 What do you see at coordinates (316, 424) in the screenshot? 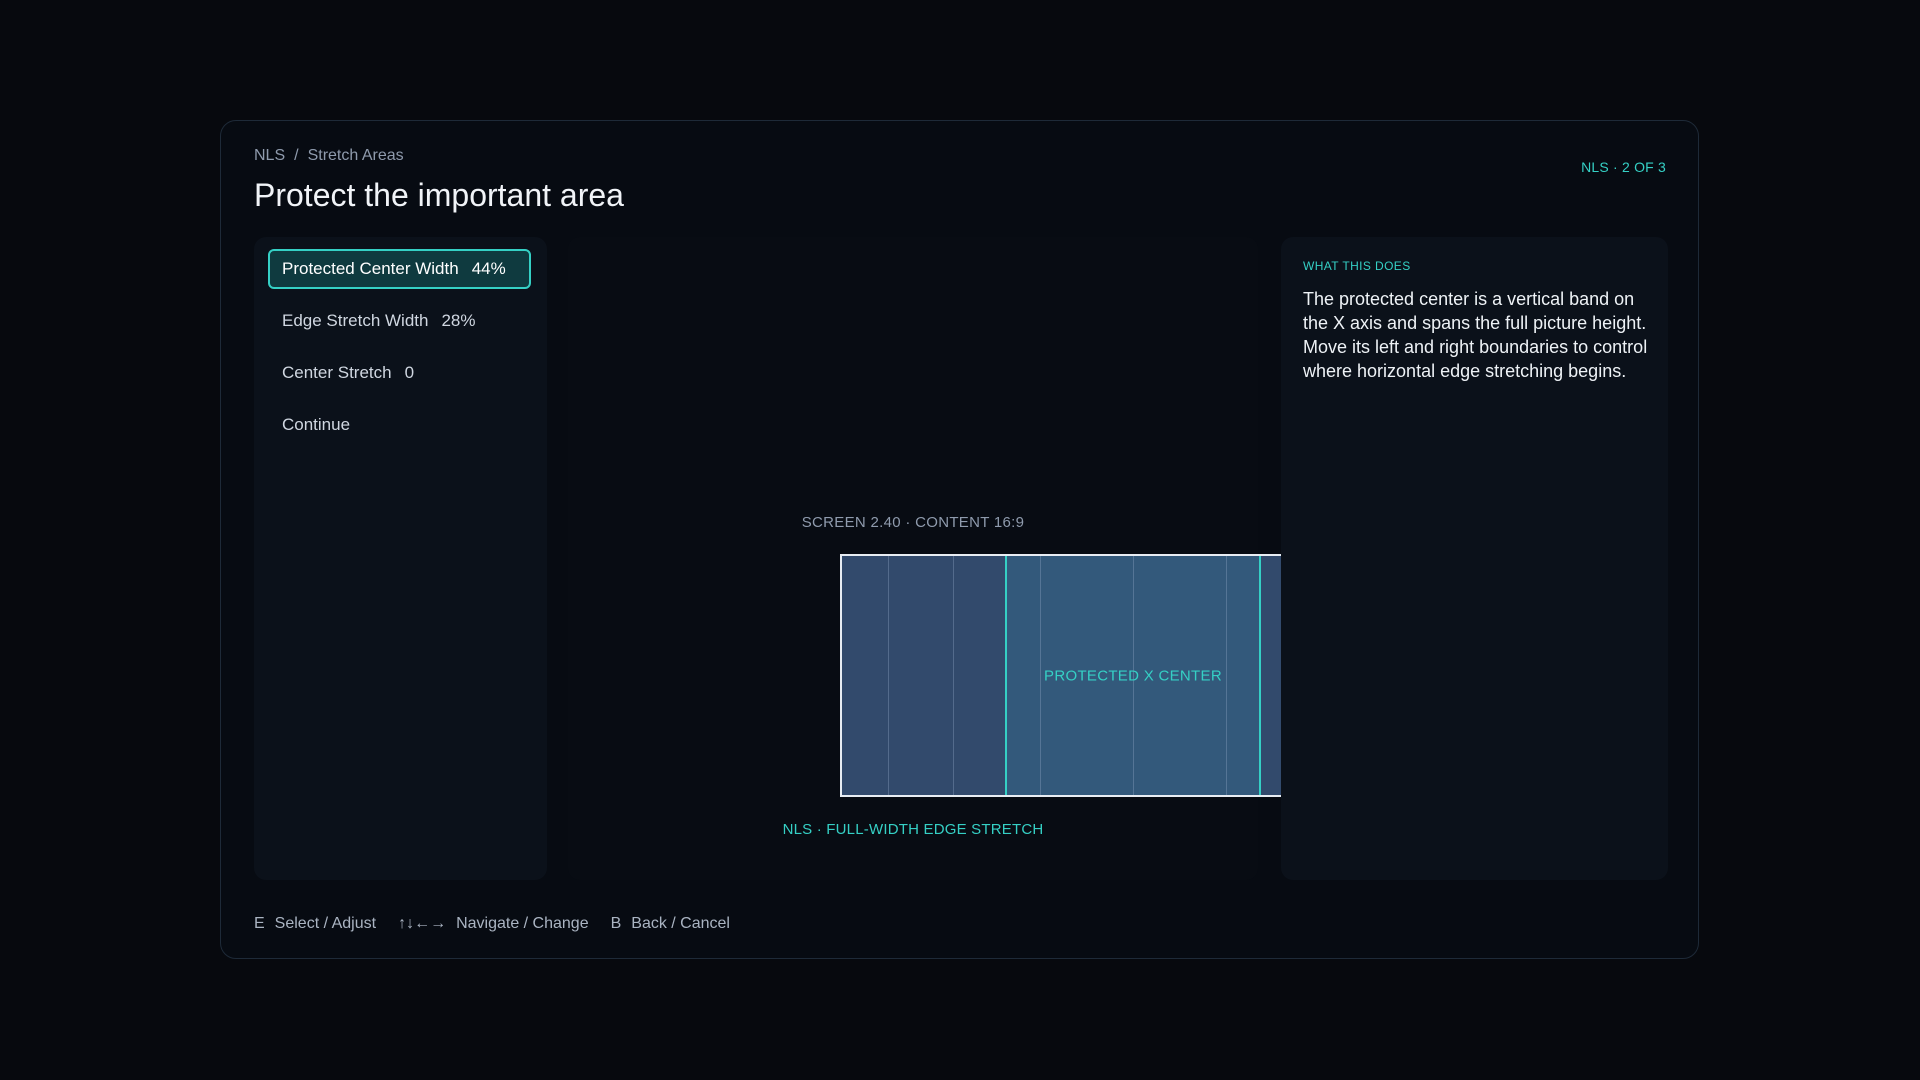
I see `menu-item-label: Continue` at bounding box center [316, 424].